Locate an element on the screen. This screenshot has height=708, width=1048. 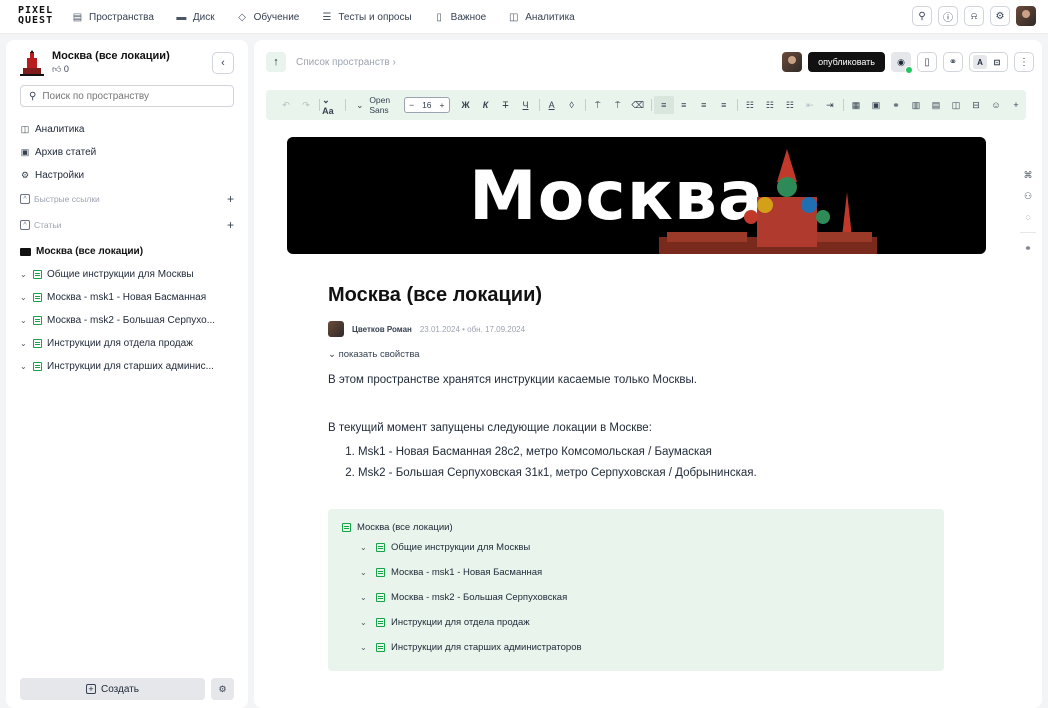
outdent-icon: ⇤ is located at coordinates (810, 105).